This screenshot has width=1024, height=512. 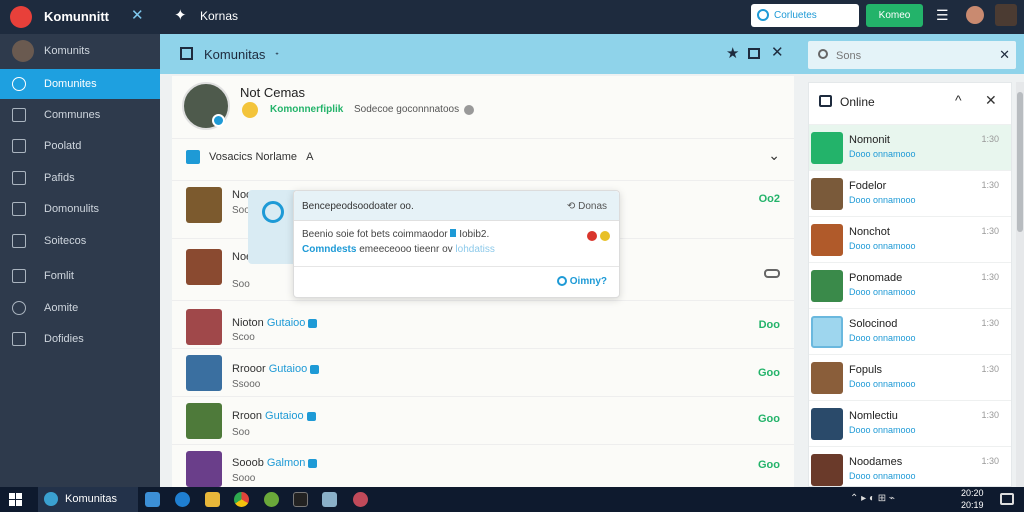 I want to click on post-meta: Scoo, so click(x=243, y=337).